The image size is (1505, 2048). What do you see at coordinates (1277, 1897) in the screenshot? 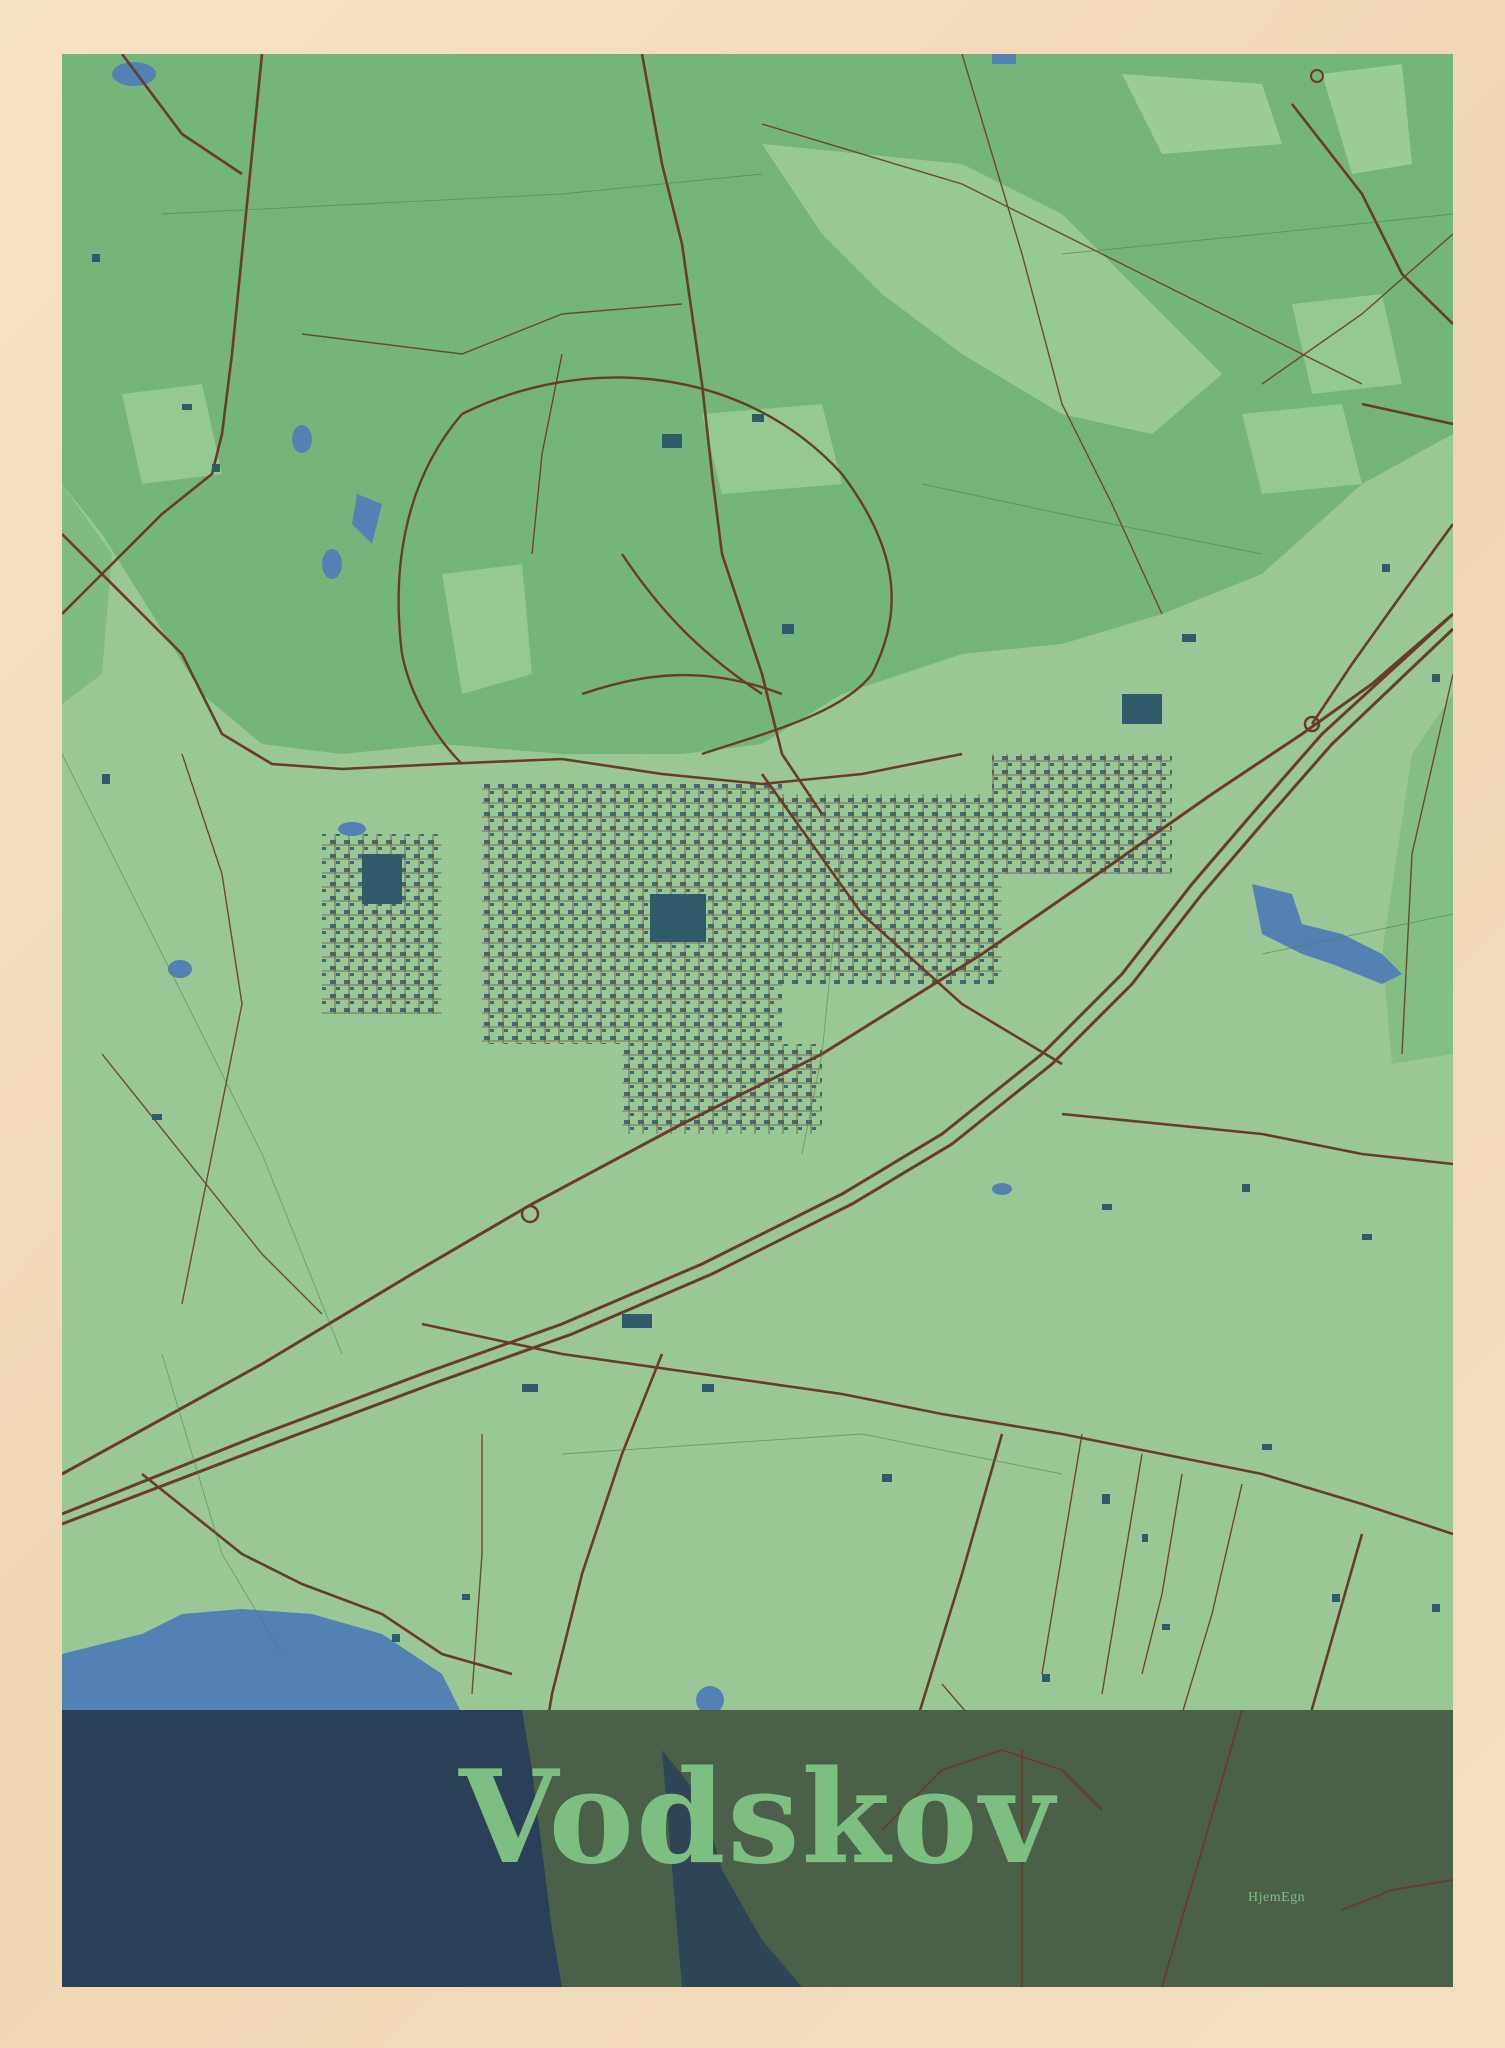
I see `brand-logo: HjemEgn` at bounding box center [1277, 1897].